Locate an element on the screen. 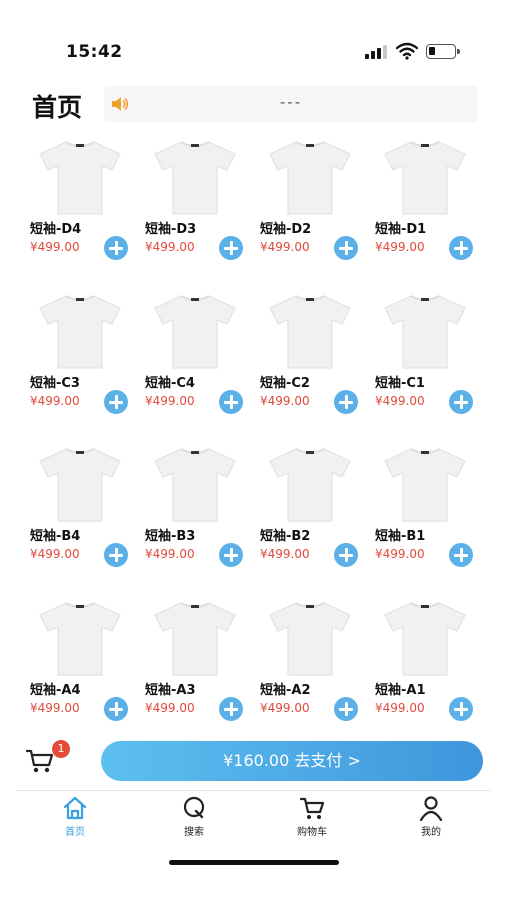  product-name: 短袖-A1 is located at coordinates (400, 690).